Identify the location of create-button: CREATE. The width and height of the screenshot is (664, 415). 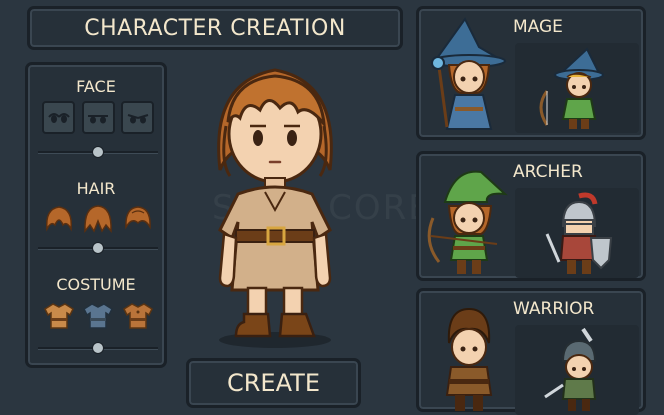
(273, 383).